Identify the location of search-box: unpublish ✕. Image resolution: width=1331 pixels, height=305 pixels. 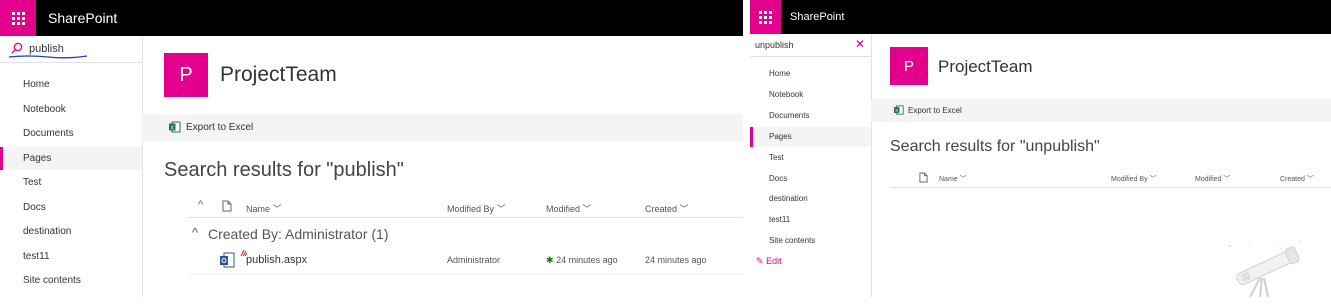
(810, 45).